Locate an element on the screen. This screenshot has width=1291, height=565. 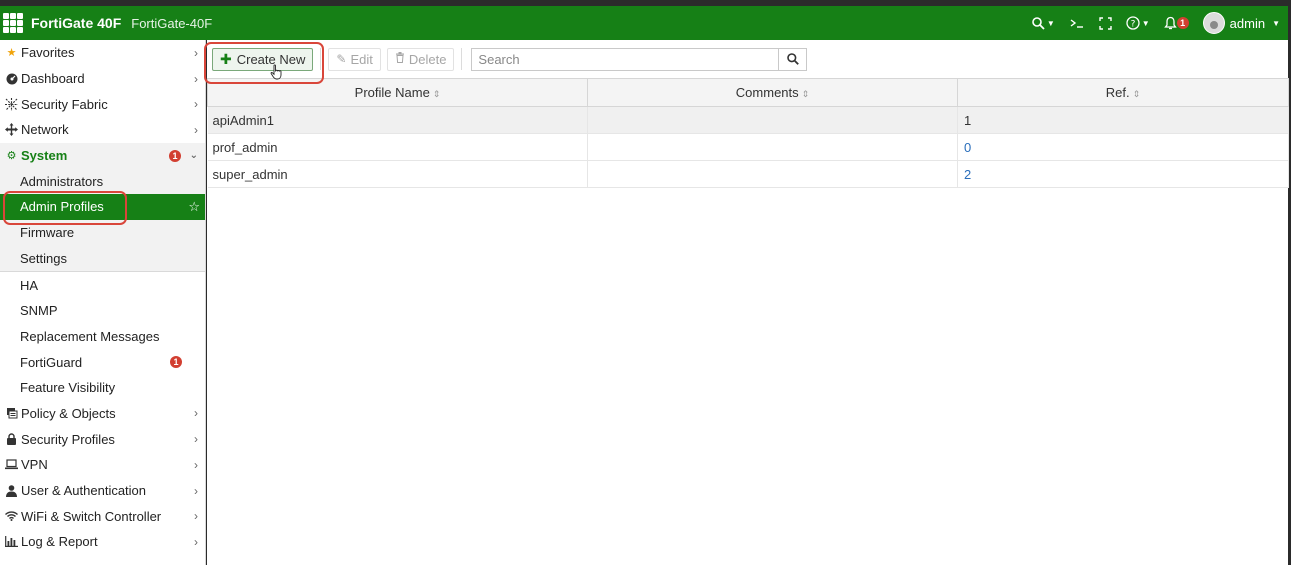
sidebar-item-dashboard: Dashboard › is located at coordinates (102, 79).